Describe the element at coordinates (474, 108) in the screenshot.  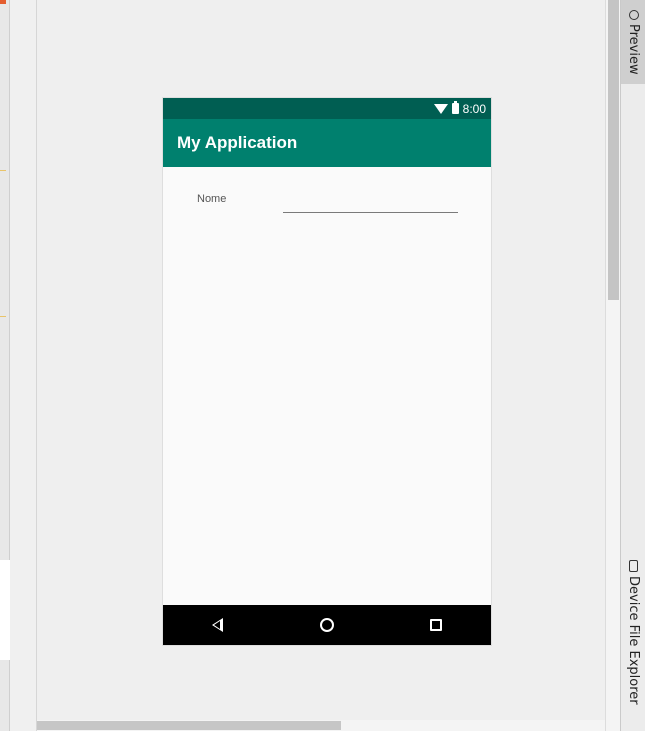
I see `status-time: 8:00` at that location.